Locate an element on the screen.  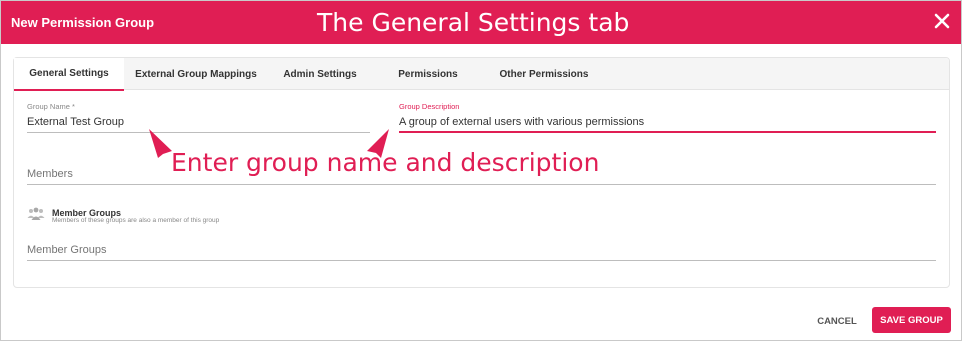
tab-external-group-mappings: External Group Mappings is located at coordinates (196, 74).